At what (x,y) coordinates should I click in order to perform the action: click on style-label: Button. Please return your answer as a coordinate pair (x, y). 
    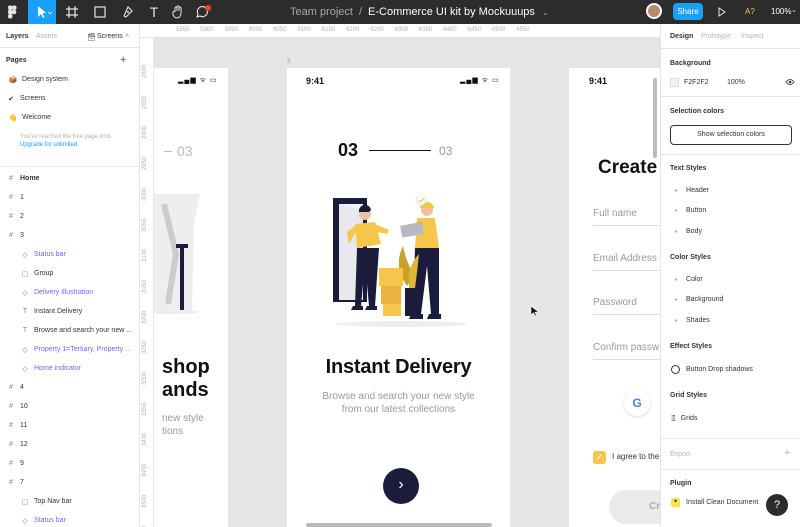
    Looking at the image, I should click on (696, 211).